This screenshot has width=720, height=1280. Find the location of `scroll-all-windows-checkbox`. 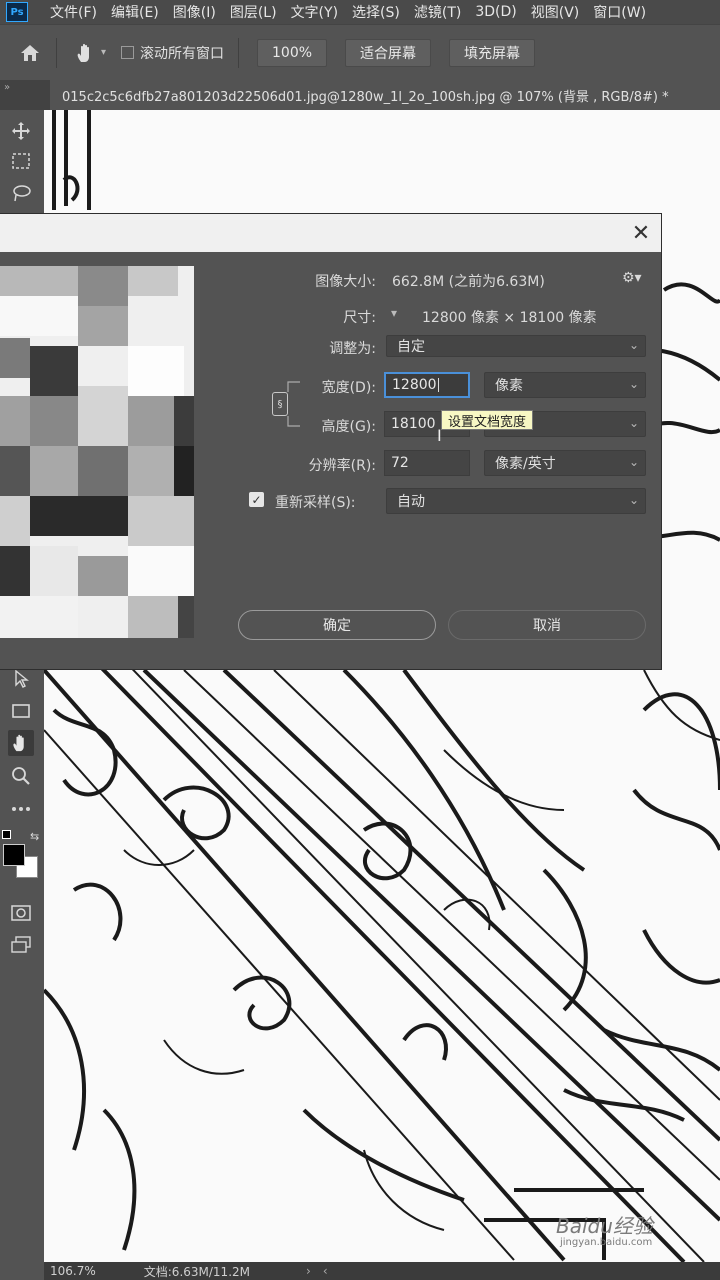

scroll-all-windows-checkbox is located at coordinates (127, 52).